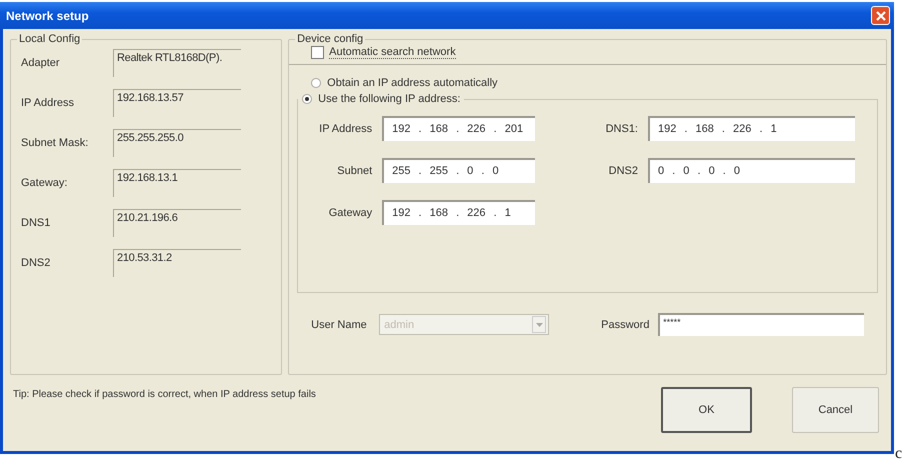 The height and width of the screenshot is (462, 906). I want to click on close-icon, so click(881, 15).